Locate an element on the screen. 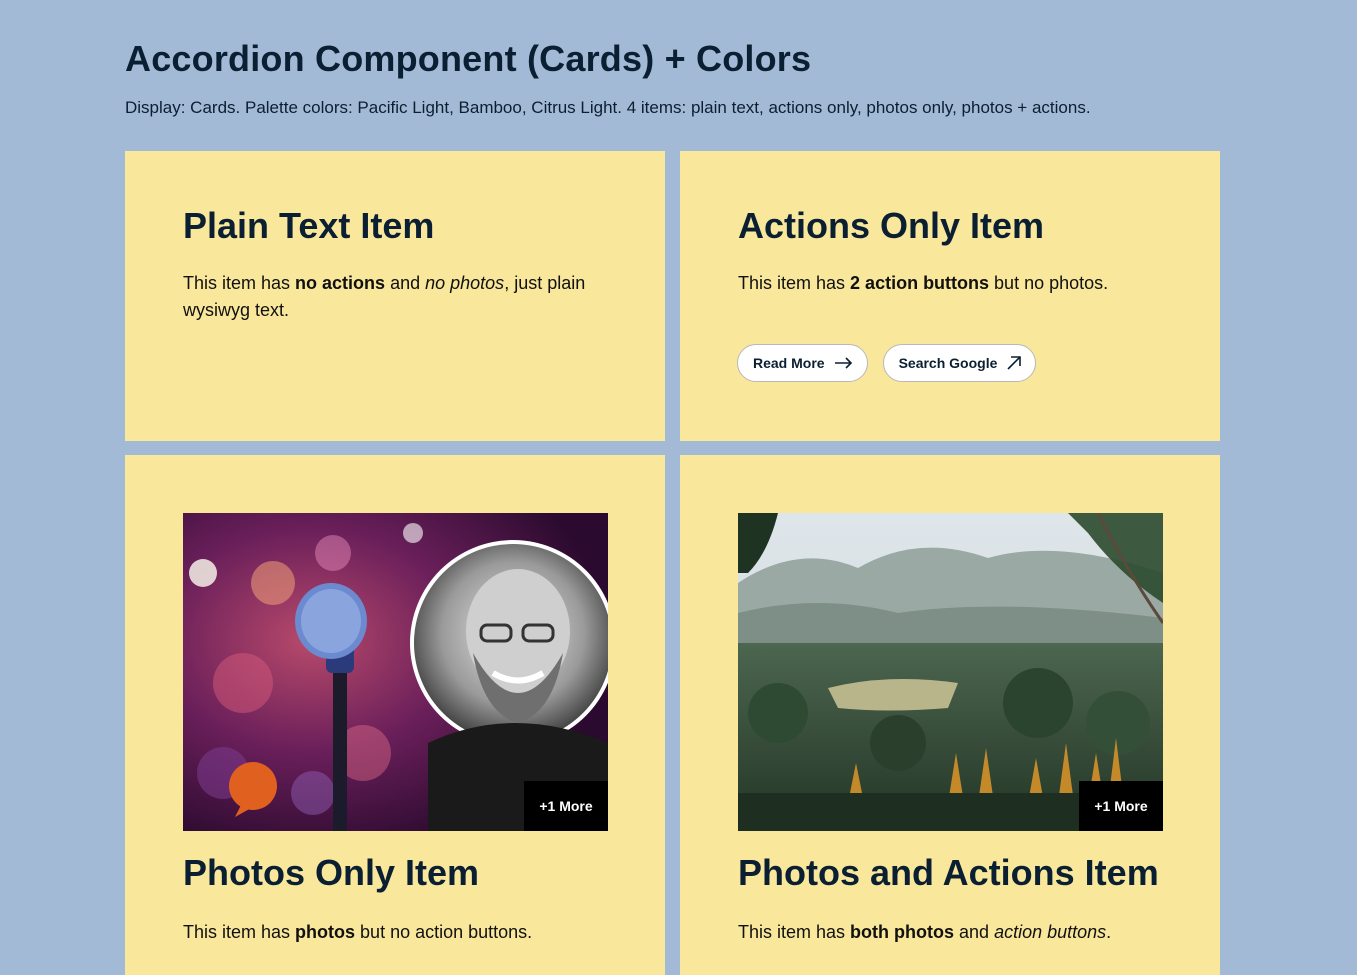 The image size is (1357, 975). arrow-right-icon is located at coordinates (843, 363).